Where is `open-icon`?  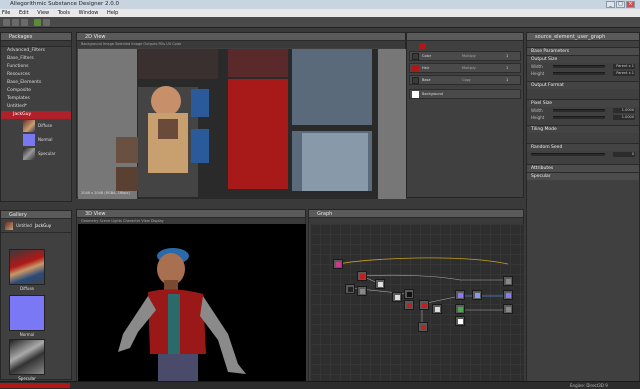 open-icon is located at coordinates (15, 22).